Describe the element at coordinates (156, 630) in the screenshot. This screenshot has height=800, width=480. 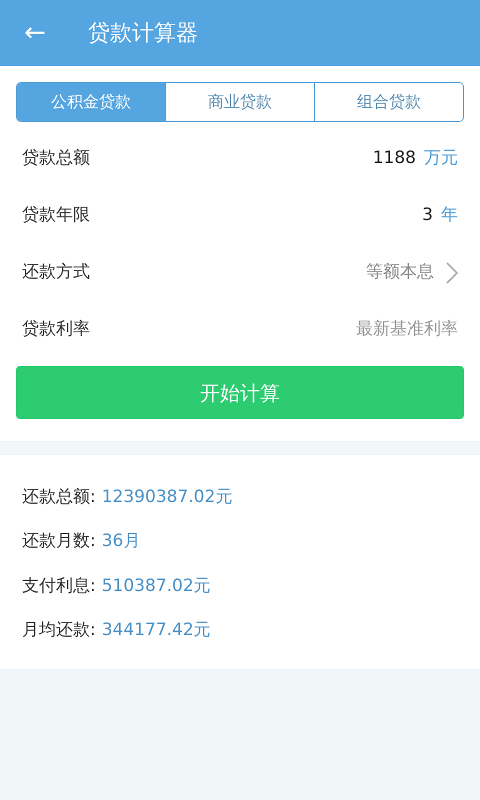
I see `result-value: 344177.42元` at that location.